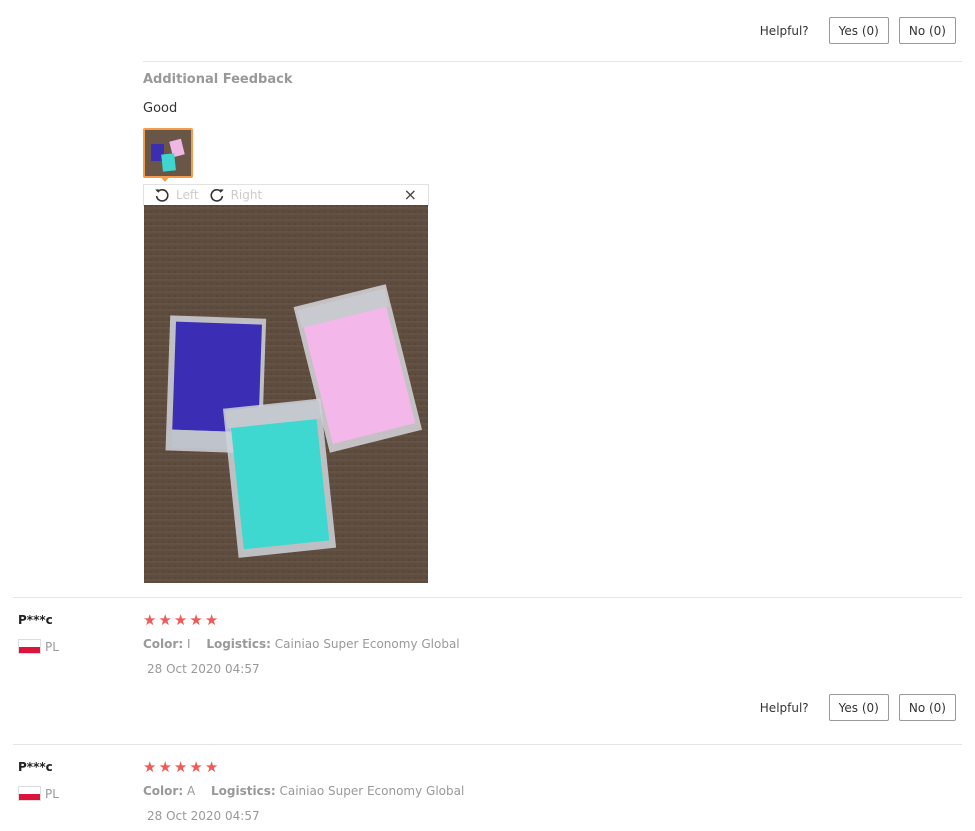  What do you see at coordinates (162, 195) in the screenshot?
I see `rotate-left-icon` at bounding box center [162, 195].